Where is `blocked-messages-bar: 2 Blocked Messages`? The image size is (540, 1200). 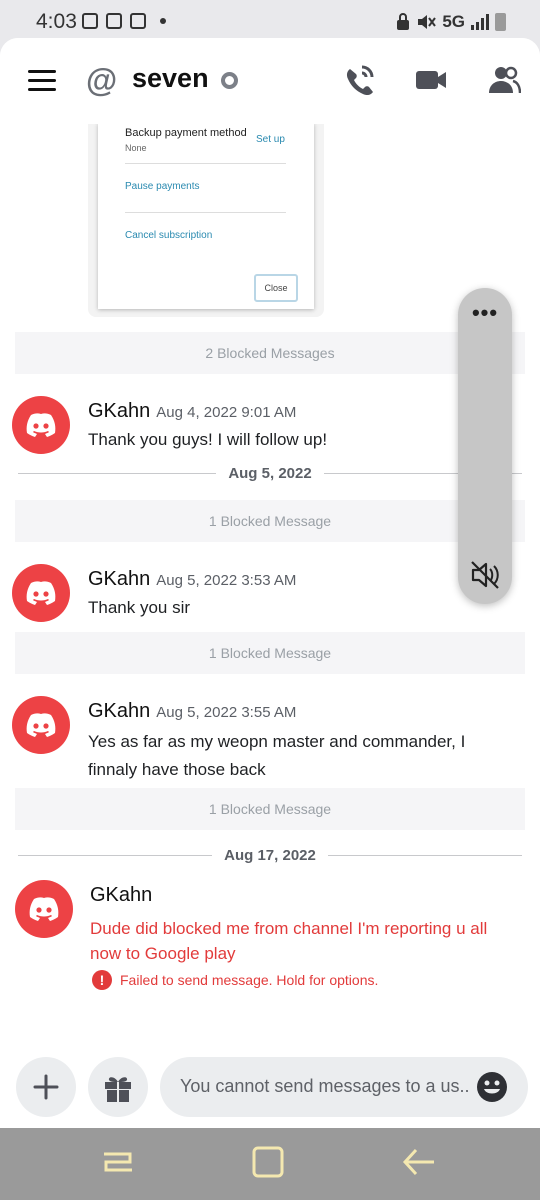
blocked-messages-bar: 2 Blocked Messages is located at coordinates (270, 353).